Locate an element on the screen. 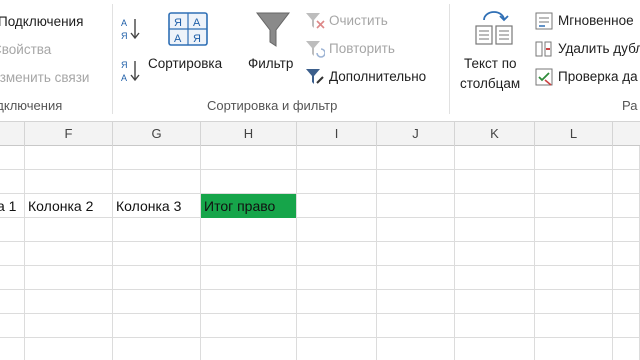 The width and height of the screenshot is (640, 360). text-to-columns-label-2: столбцам is located at coordinates (490, 83).